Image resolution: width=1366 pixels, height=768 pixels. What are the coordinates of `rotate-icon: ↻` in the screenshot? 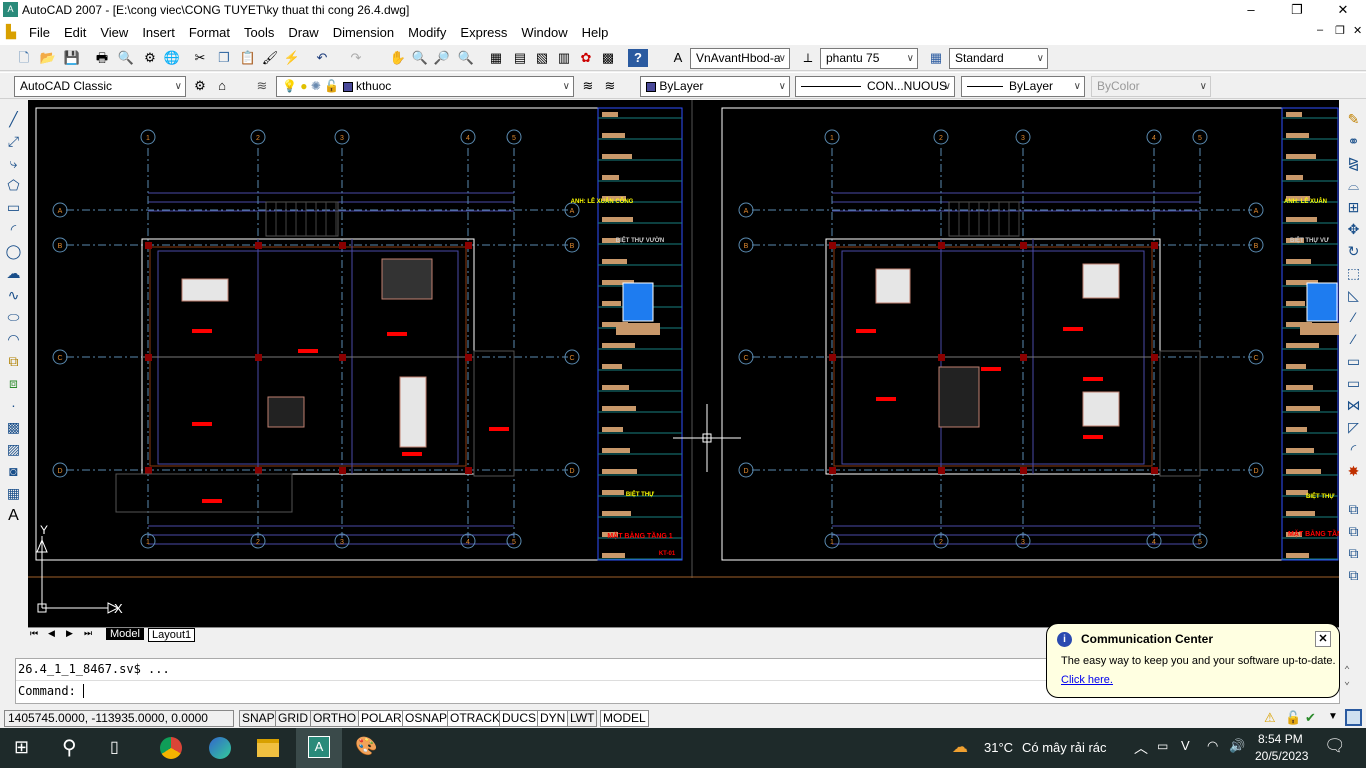 It's located at (1353, 251).